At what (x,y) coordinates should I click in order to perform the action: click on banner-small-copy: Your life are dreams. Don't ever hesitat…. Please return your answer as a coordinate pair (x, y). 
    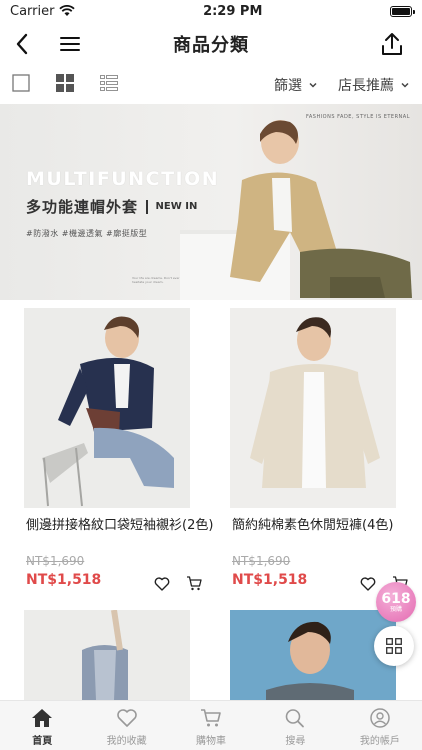
    Looking at the image, I should click on (156, 280).